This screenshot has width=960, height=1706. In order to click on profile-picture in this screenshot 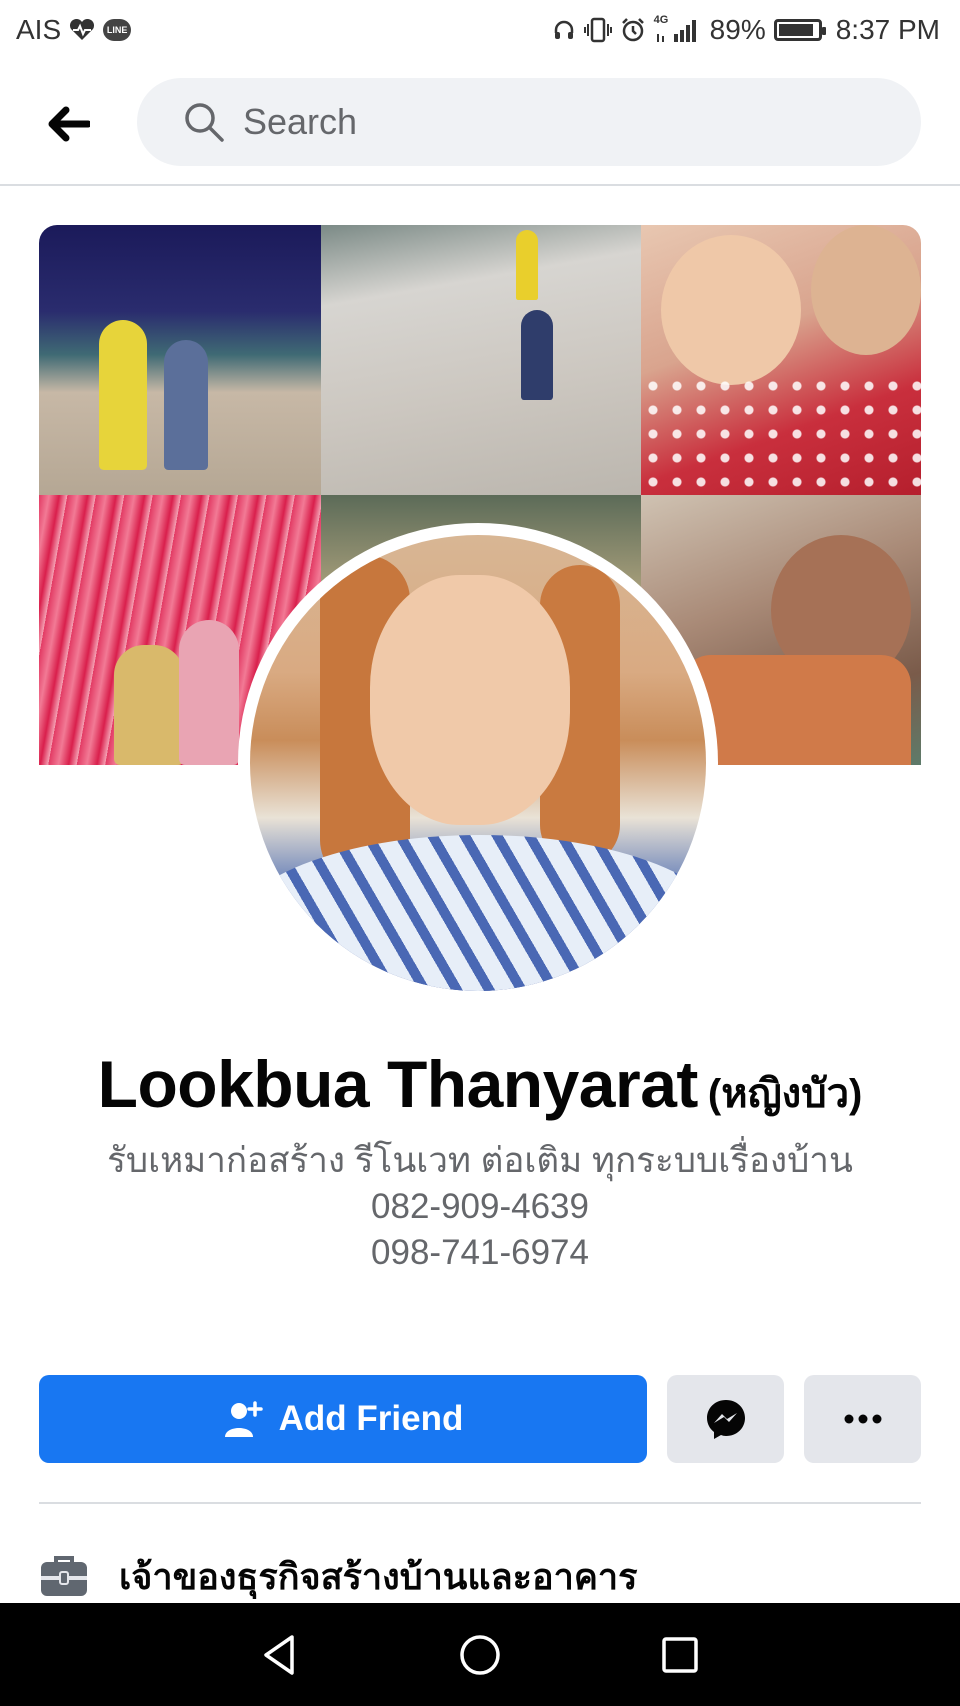, I will do `click(478, 763)`.